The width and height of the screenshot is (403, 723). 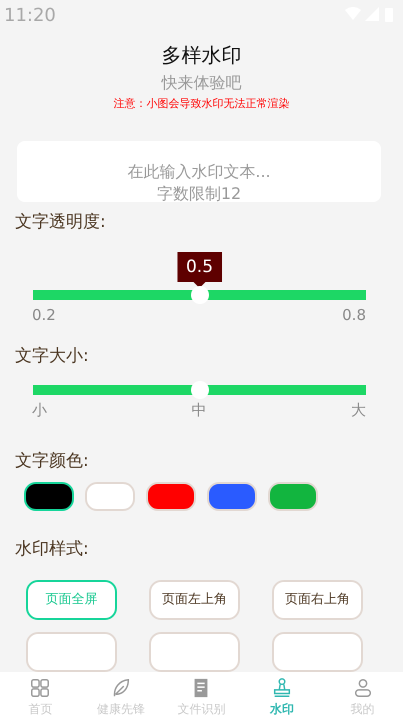 I want to click on nav-tab: 水印, so click(x=282, y=697).